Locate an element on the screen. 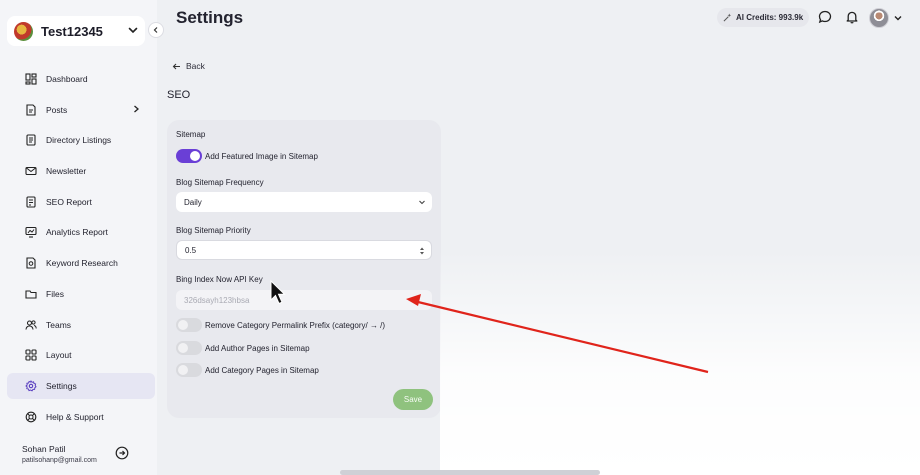 The image size is (920, 475). remove-category-prefix-toggle is located at coordinates (189, 325).